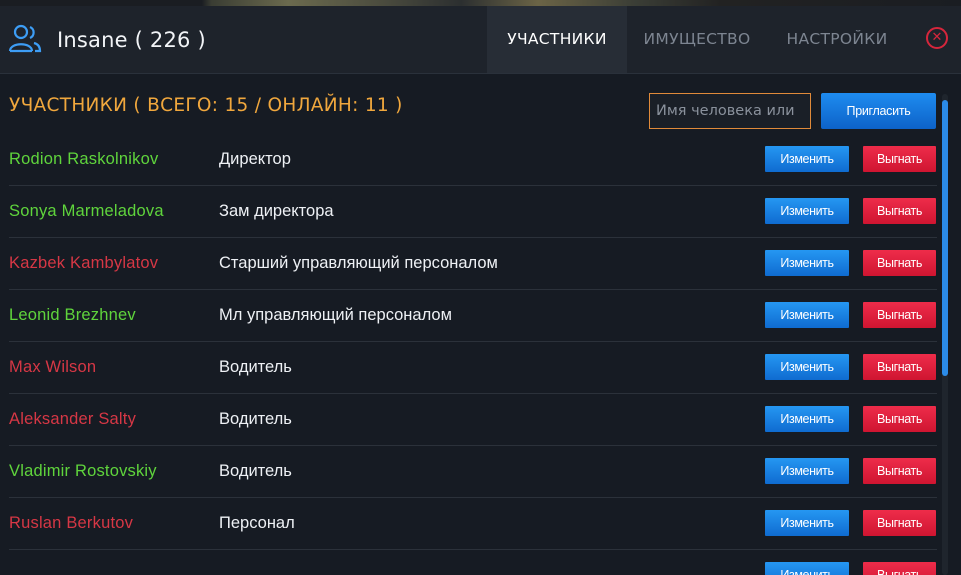 This screenshot has width=961, height=575. What do you see at coordinates (206, 105) in the screenshot?
I see `members-section-title: УЧАСТНИКИ ( ВСЕГО: 15 / ОНЛАЙН: 11 )` at bounding box center [206, 105].